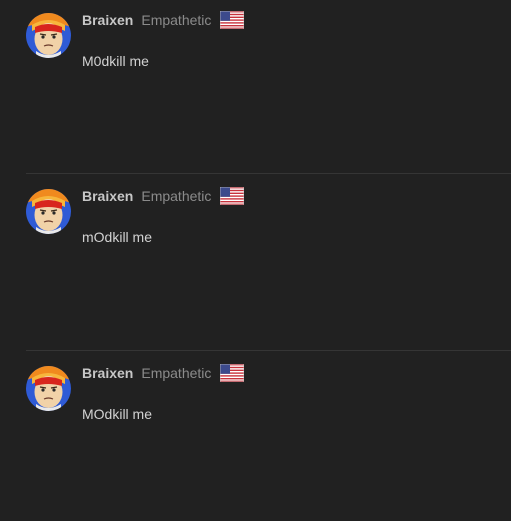 The width and height of the screenshot is (511, 521). I want to click on post-body: mOdkill me, so click(117, 237).